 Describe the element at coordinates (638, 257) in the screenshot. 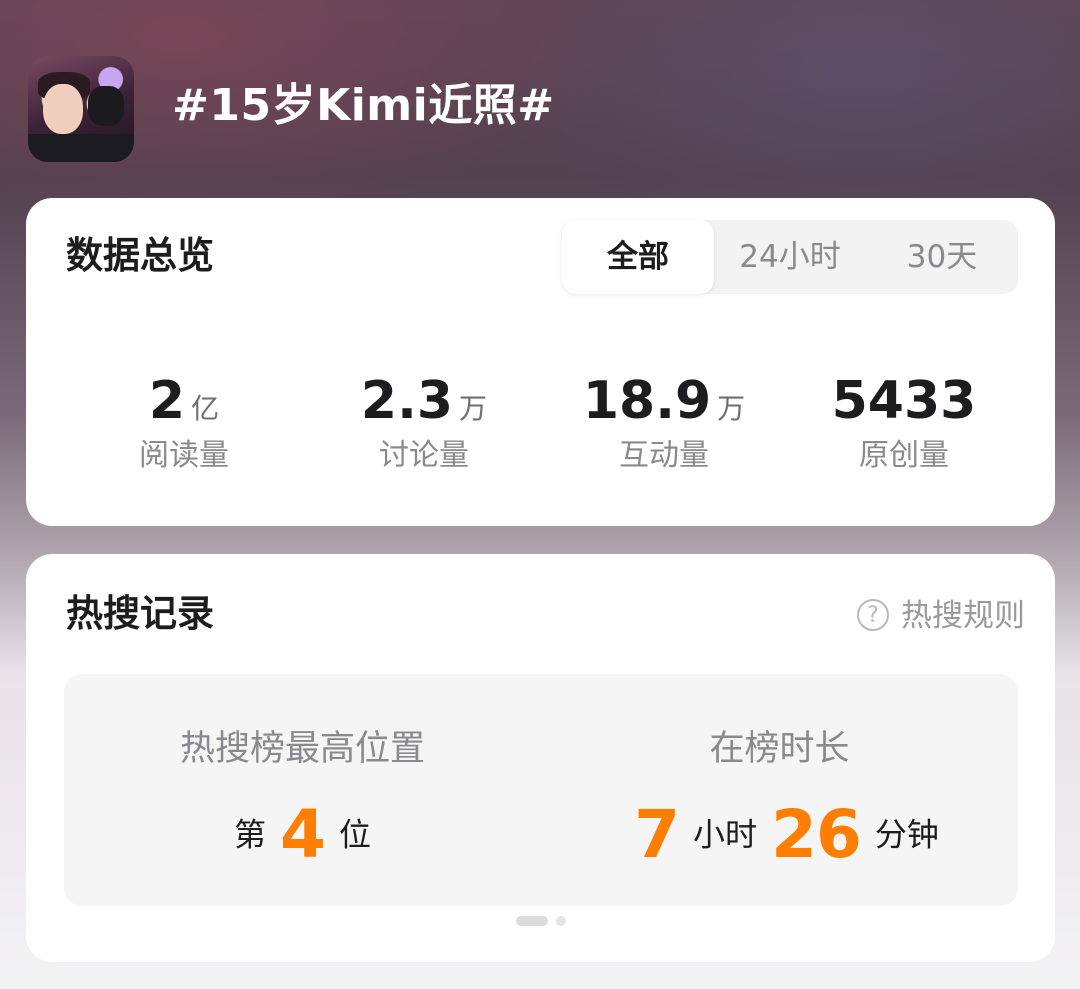

I see `tab-all: 全部` at that location.